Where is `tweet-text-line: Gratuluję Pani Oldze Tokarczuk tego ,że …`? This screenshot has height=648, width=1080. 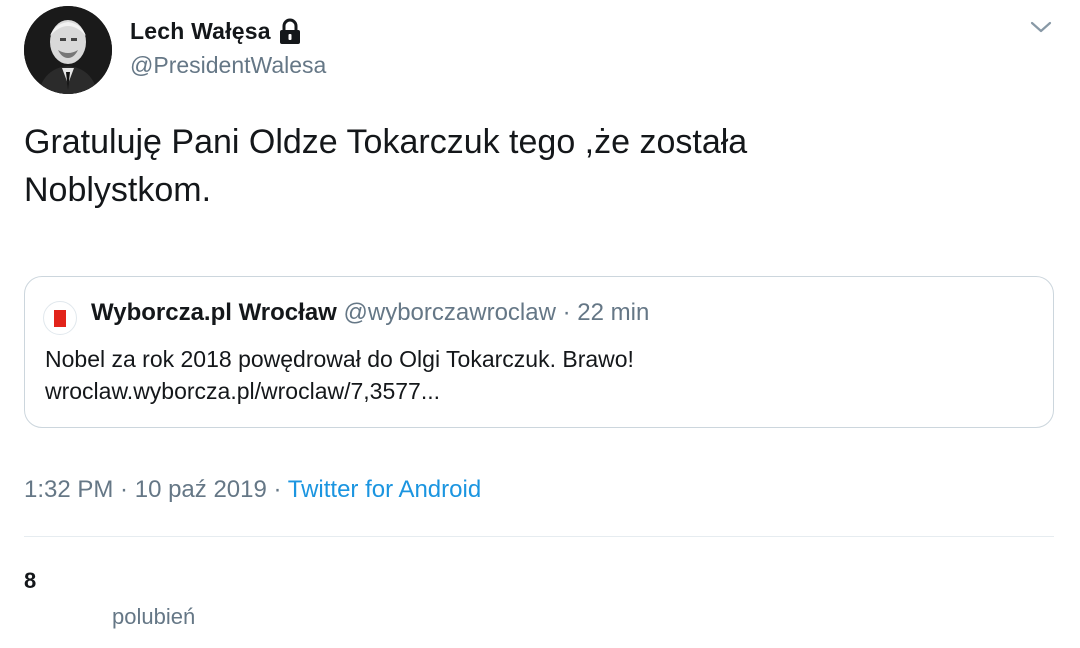
tweet-text-line: Gratuluję Pani Oldze Tokarczuk tego ,że … is located at coordinates (386, 142).